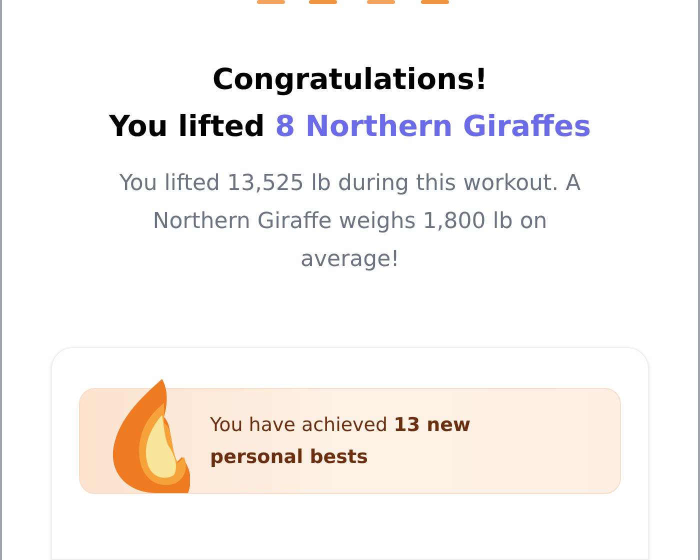 The width and height of the screenshot is (700, 560). What do you see at coordinates (350, 222) in the screenshot?
I see `description-text: You lifted 13,525 lb during this workout. A Northern Giraffe weighs 1,800 lb on average!` at bounding box center [350, 222].